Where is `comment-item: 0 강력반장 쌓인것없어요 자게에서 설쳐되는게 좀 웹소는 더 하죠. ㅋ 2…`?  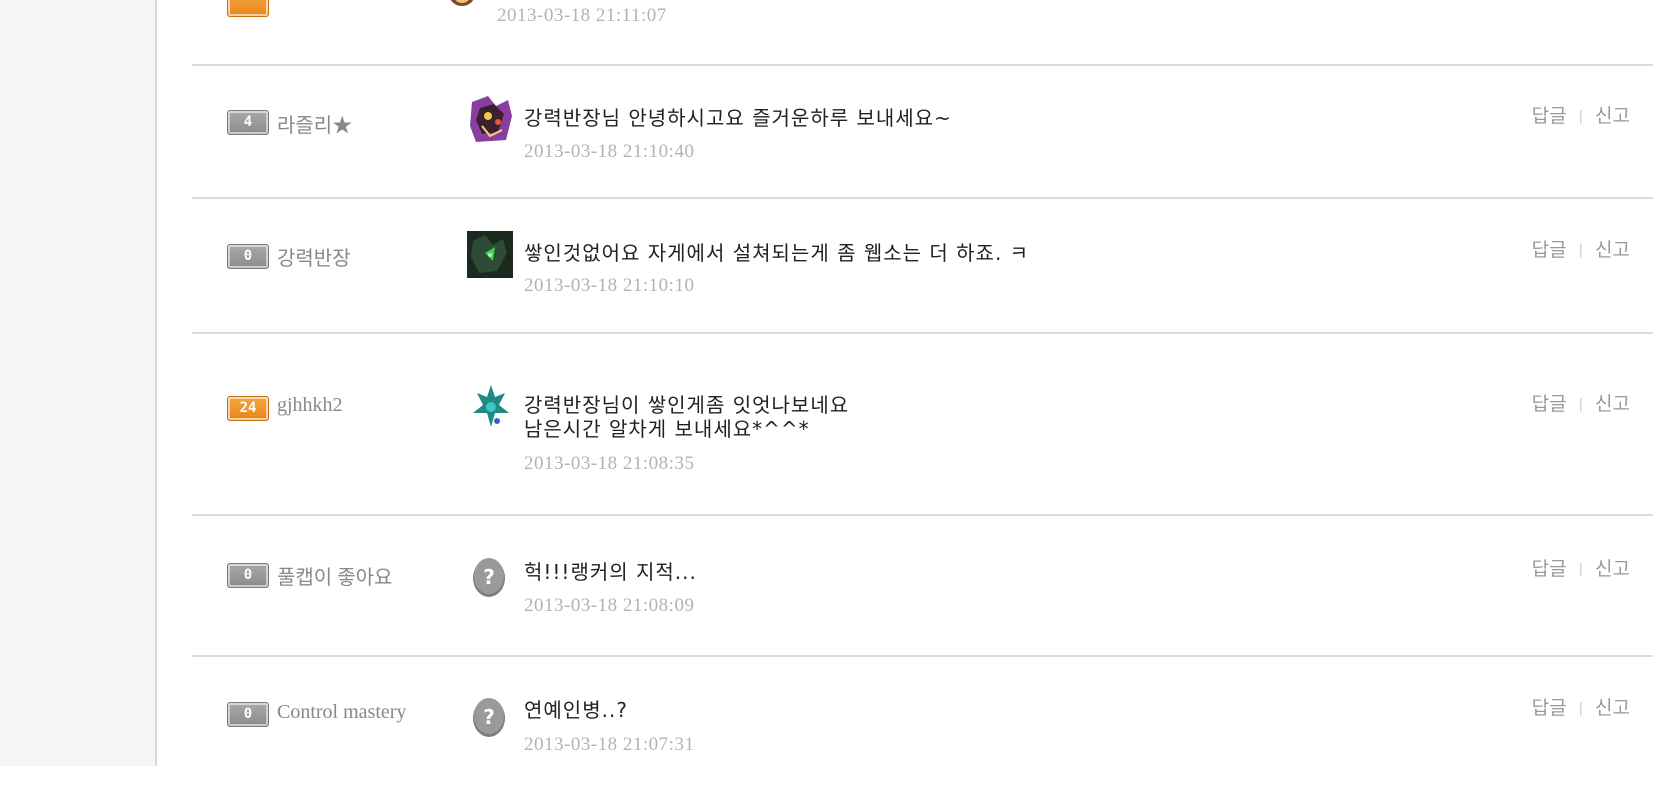
comment-item: 0 강력반장 쌓인것없어요 자게에서 설쳐되는게 좀 웹소는 더 하죠. ㅋ 2… is located at coordinates (922, 266).